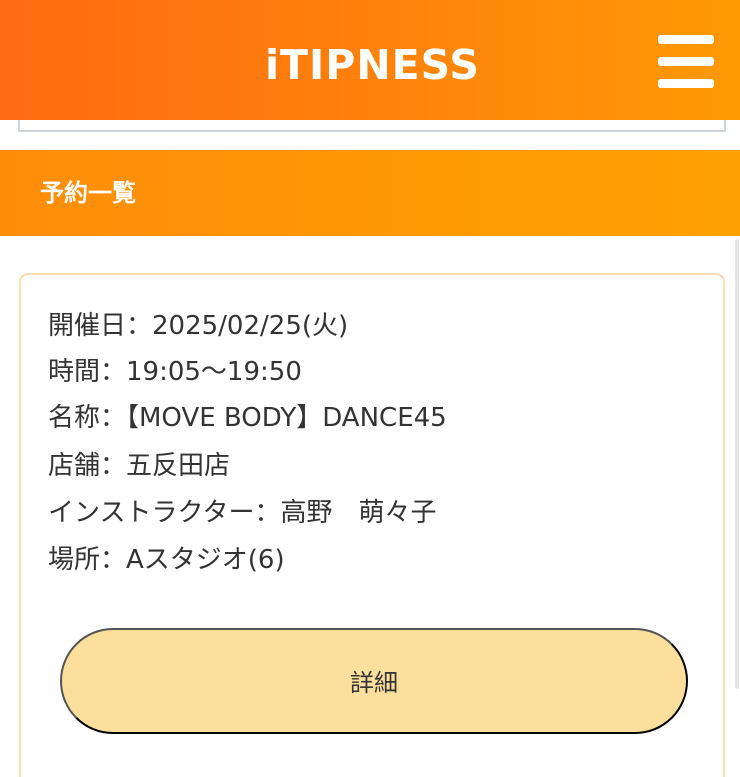 The image size is (740, 777). I want to click on reservation-time: 時間：19:05〜19:50, so click(175, 372).